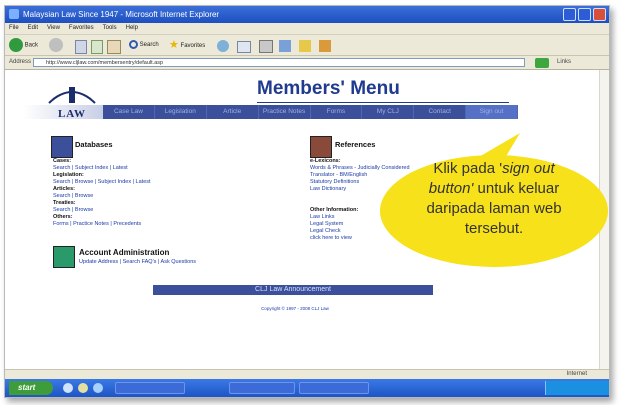 This screenshot has width=621, height=405. Describe the element at coordinates (328, 189) in the screenshot. I see `ref-lexicon-link: Law Dictionary` at that location.